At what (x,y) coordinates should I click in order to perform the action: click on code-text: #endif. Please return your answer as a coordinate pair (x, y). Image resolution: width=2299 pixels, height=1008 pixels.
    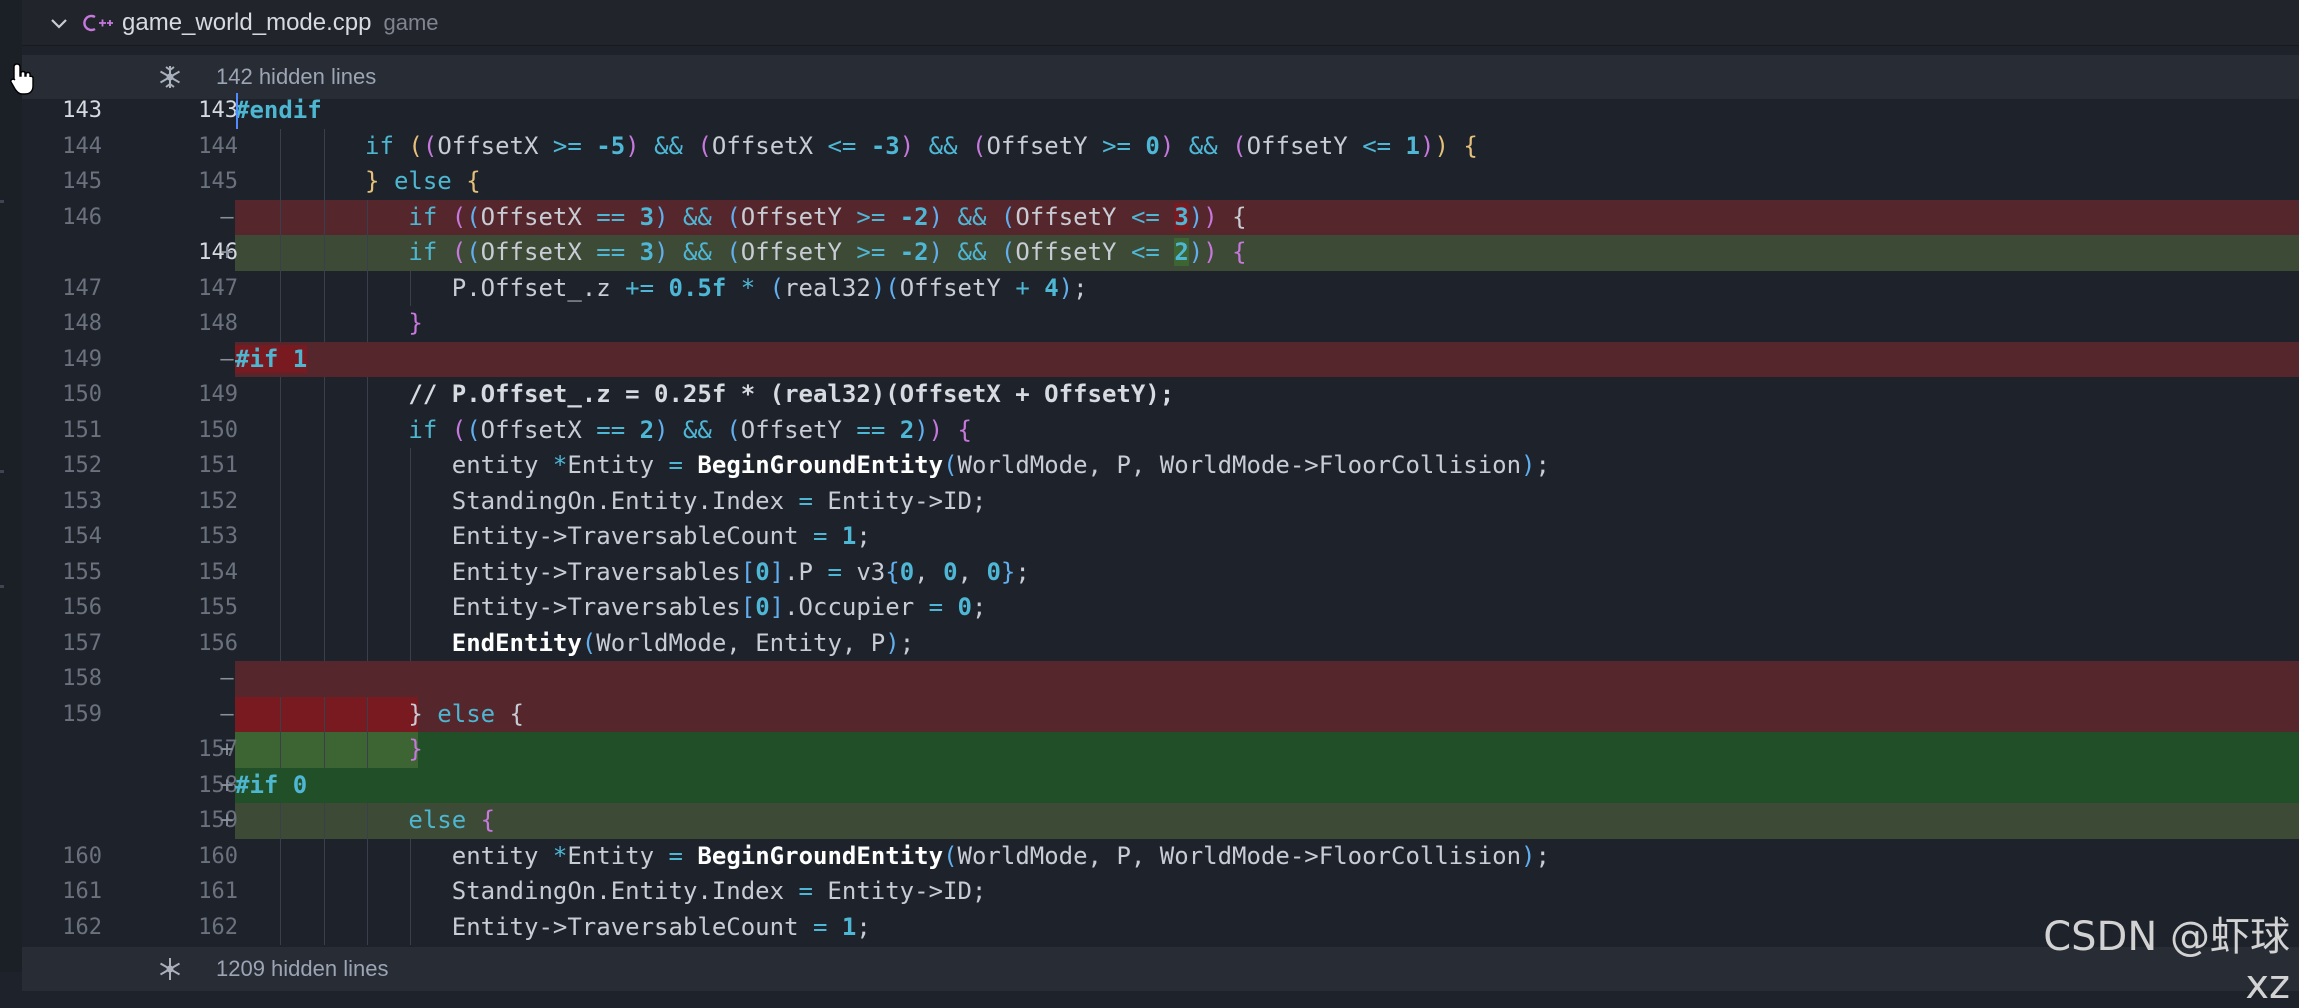
    Looking at the image, I should click on (278, 111).